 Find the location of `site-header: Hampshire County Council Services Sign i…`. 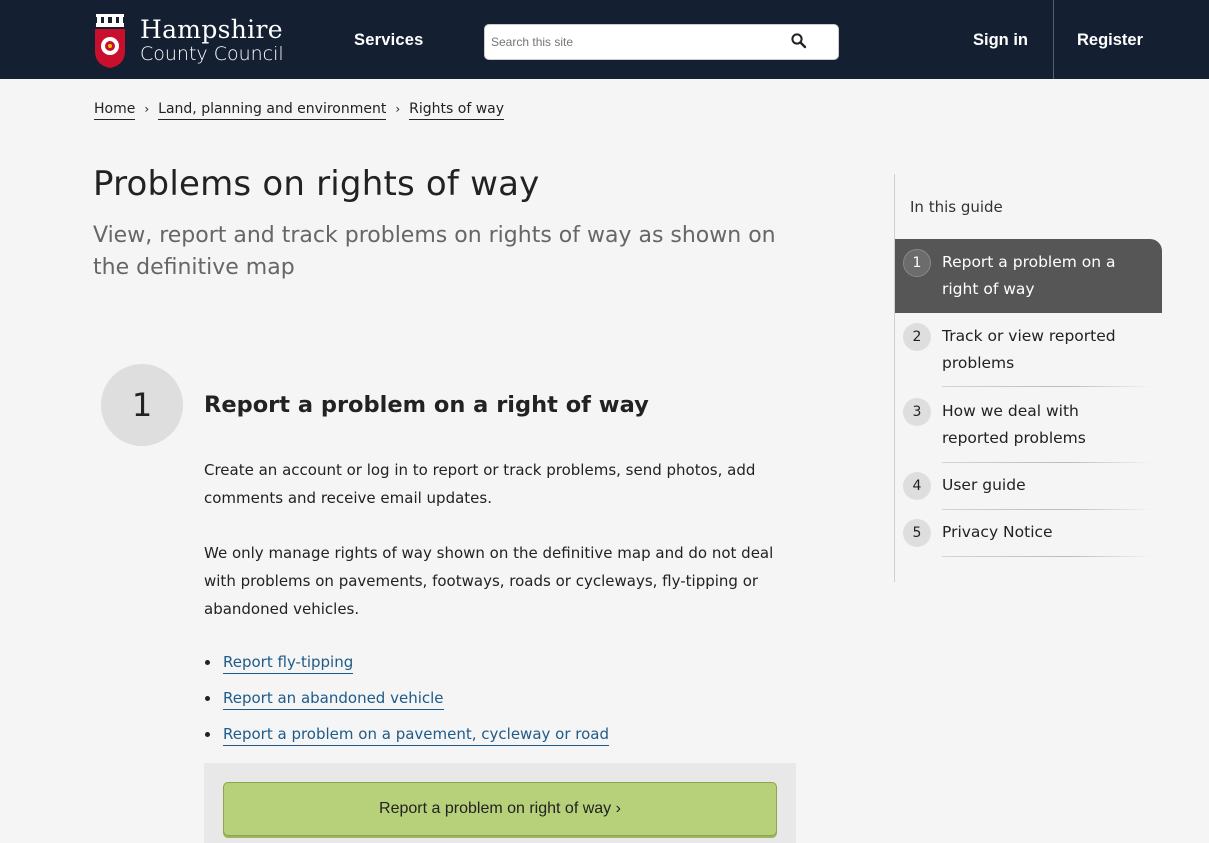

site-header: Hampshire County Council Services Sign i… is located at coordinates (604, 39).